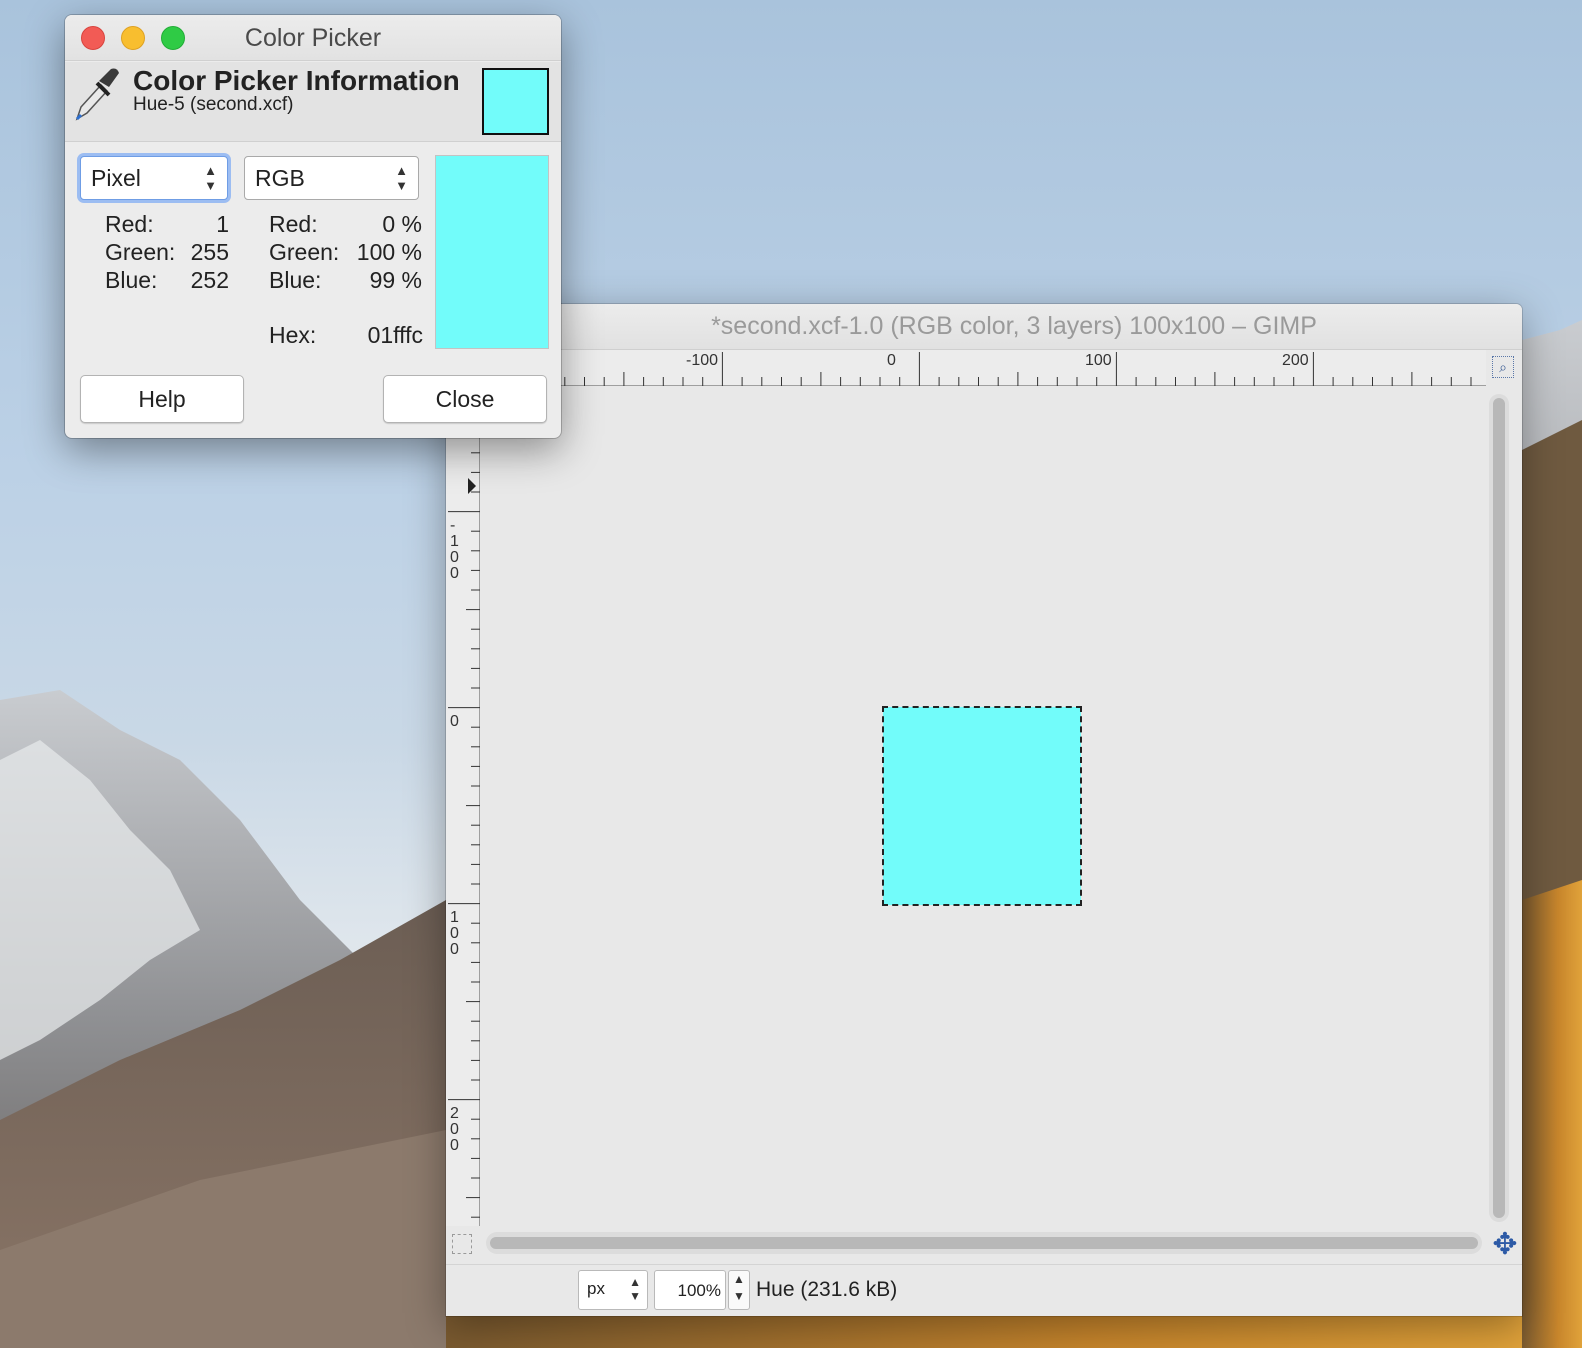 The image size is (1582, 1348). Describe the element at coordinates (454, 721) in the screenshot. I see `v-ruler-label: 0` at that location.